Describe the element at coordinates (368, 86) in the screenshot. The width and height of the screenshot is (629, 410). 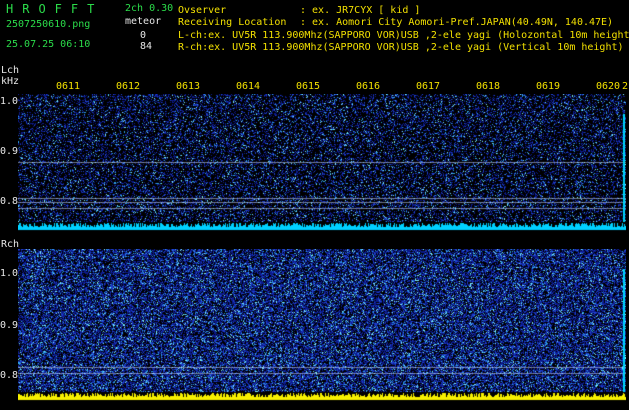
I see `x-tick-0616: 0616` at that location.